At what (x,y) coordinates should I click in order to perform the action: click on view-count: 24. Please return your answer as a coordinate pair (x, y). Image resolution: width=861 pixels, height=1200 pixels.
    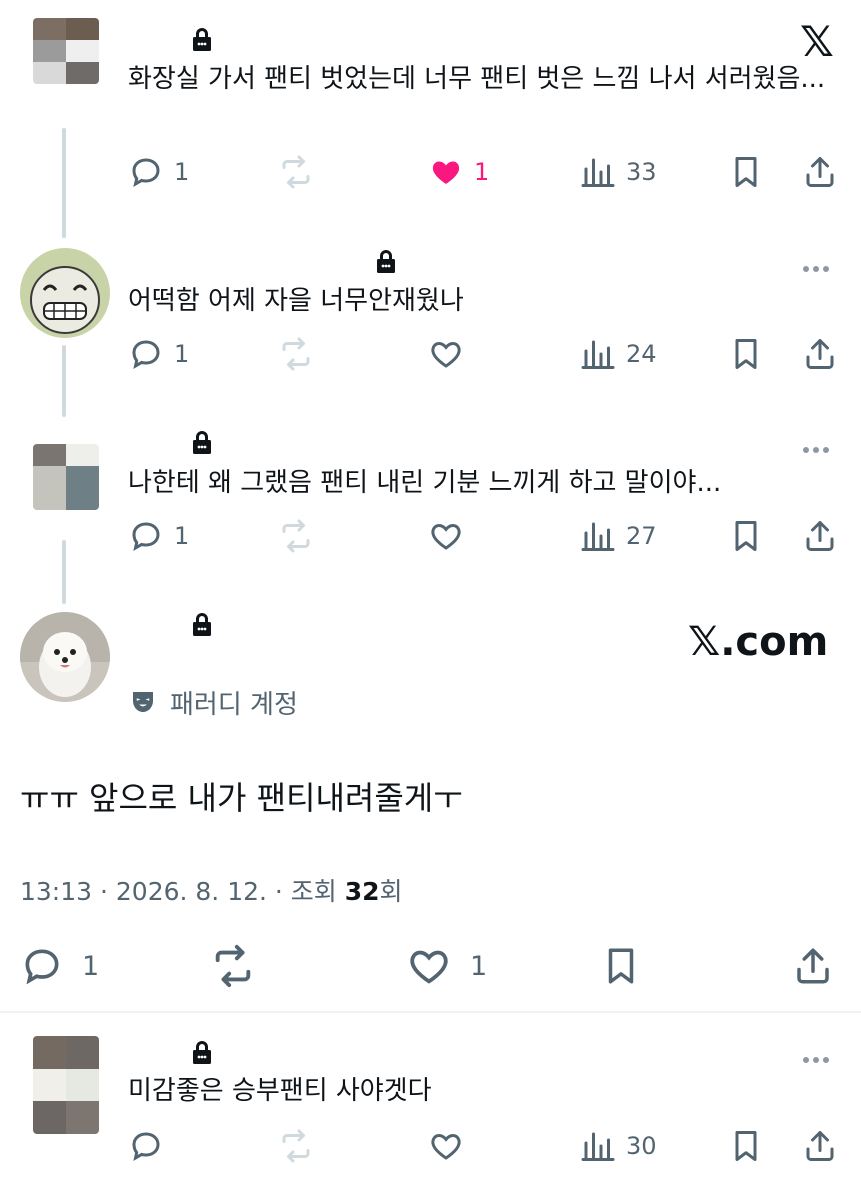
    Looking at the image, I should click on (641, 354).